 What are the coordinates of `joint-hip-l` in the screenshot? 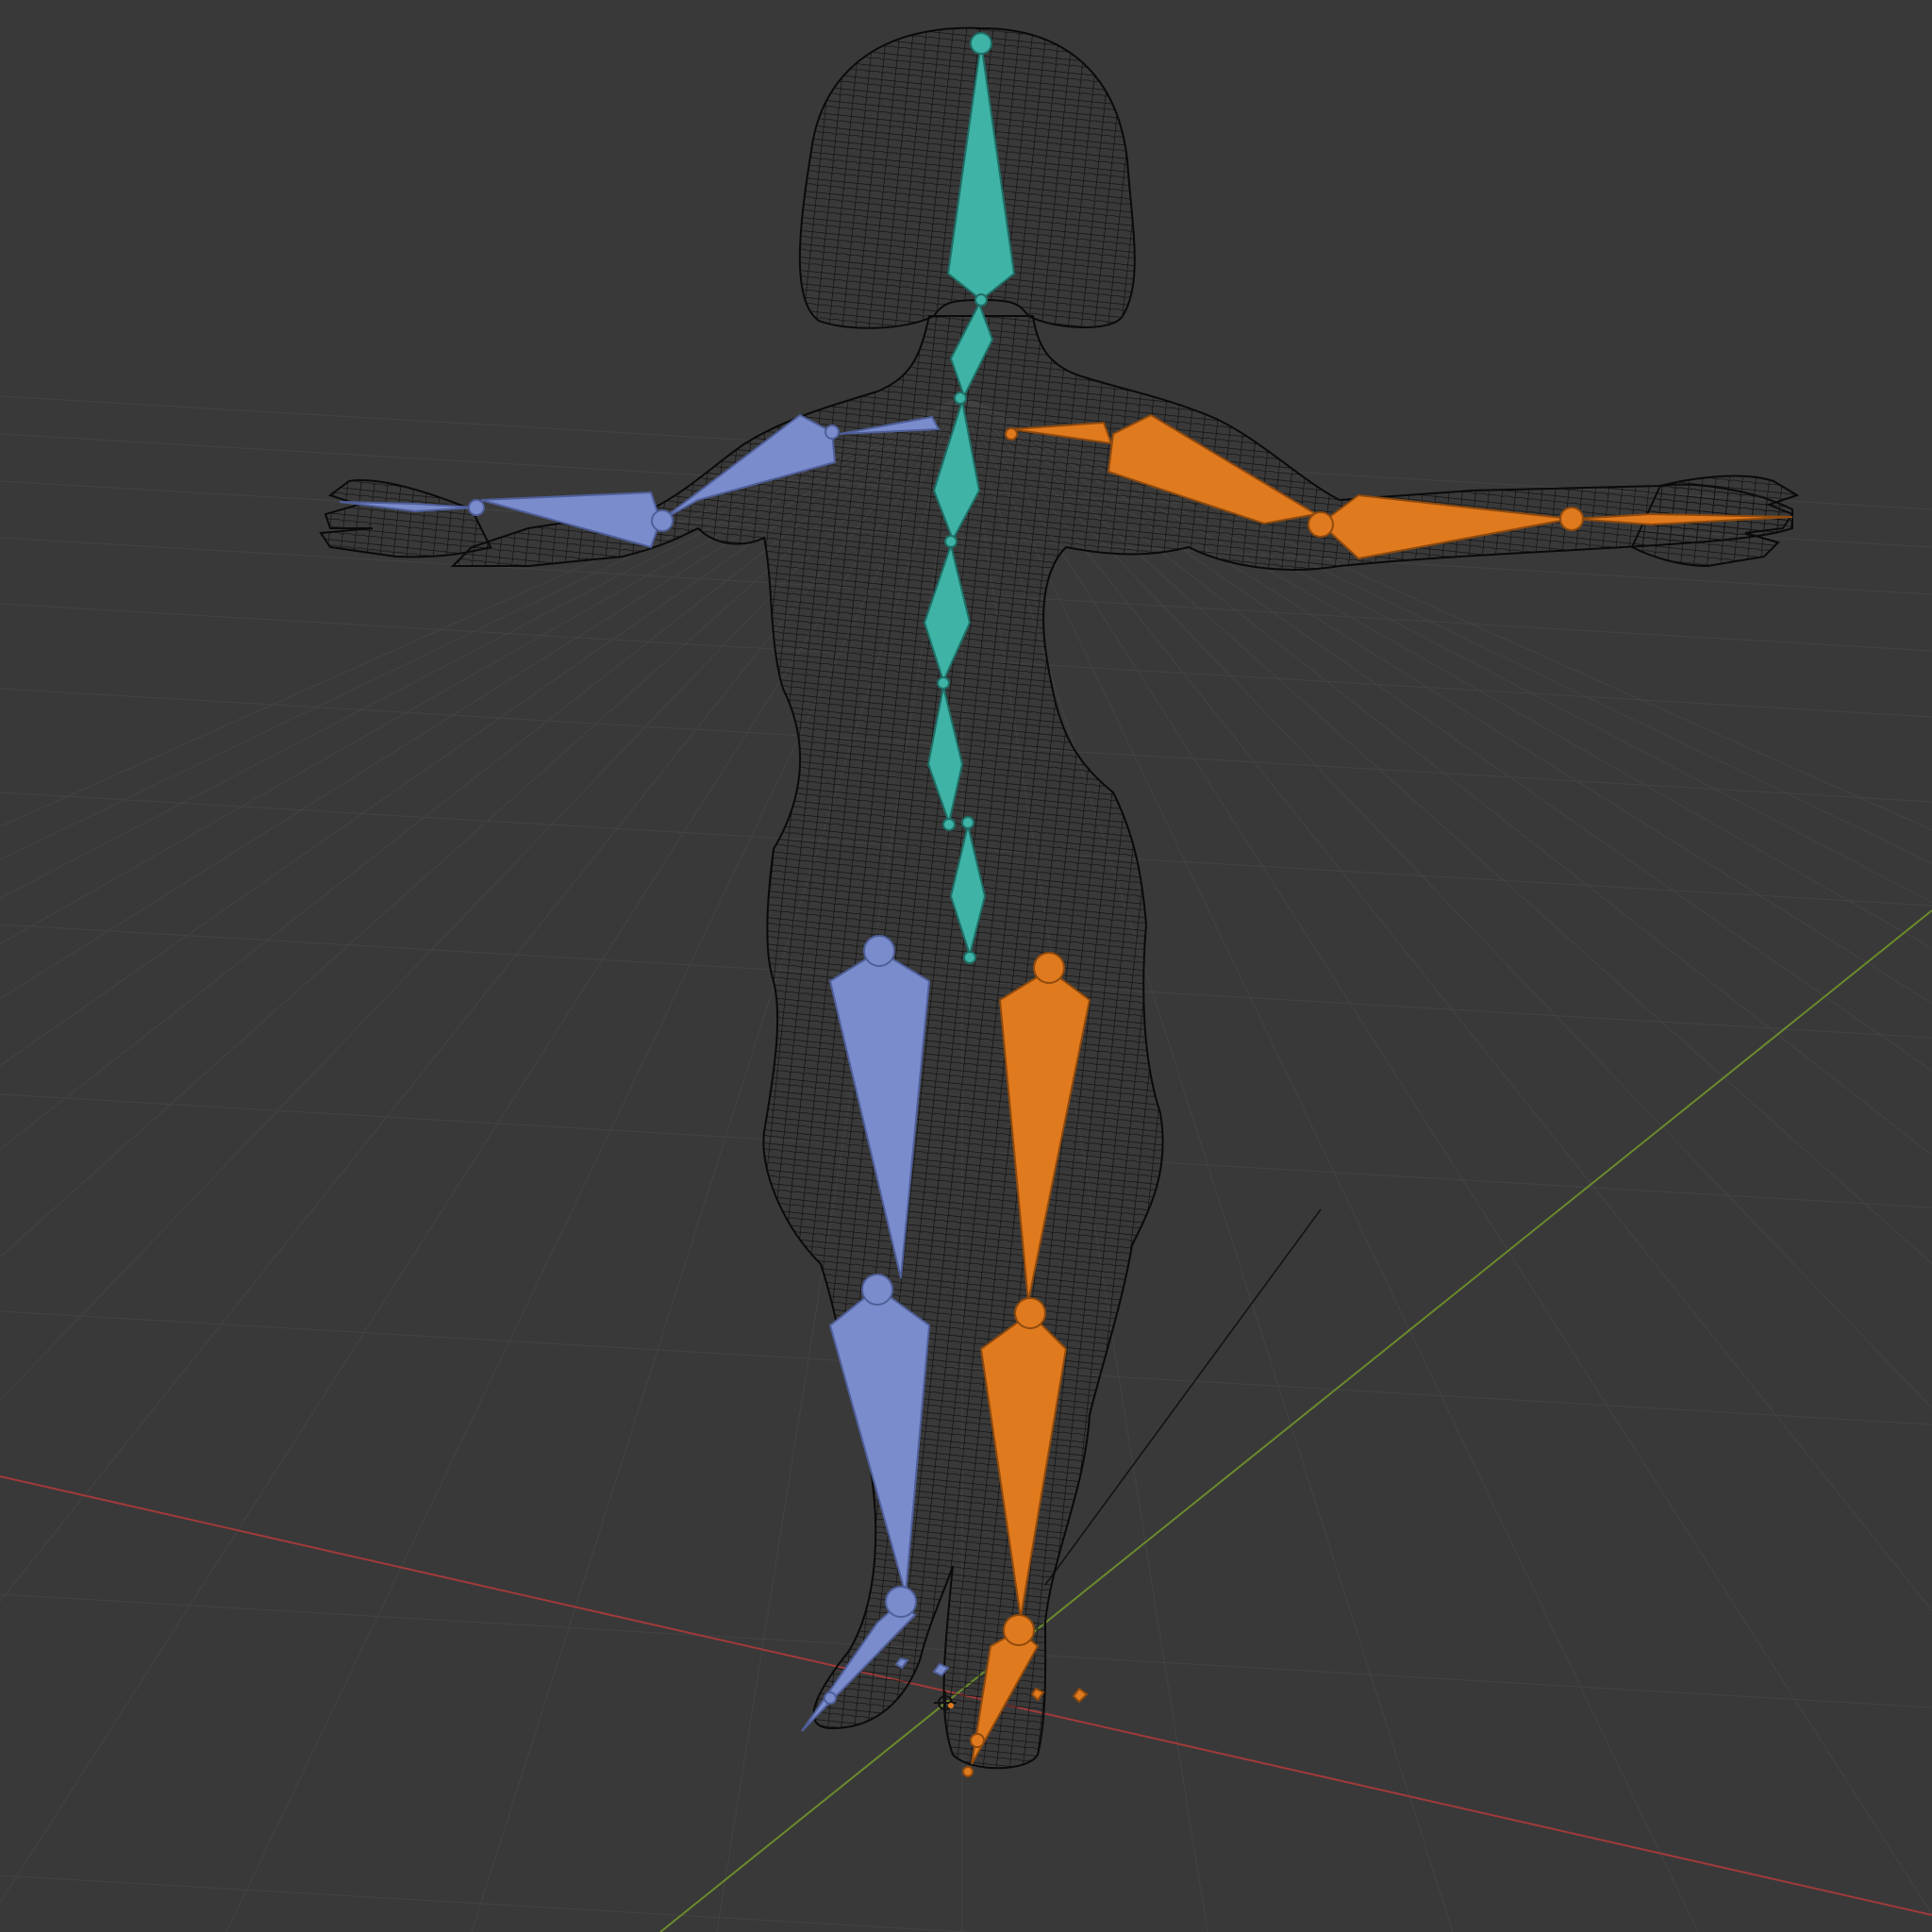 It's located at (879, 951).